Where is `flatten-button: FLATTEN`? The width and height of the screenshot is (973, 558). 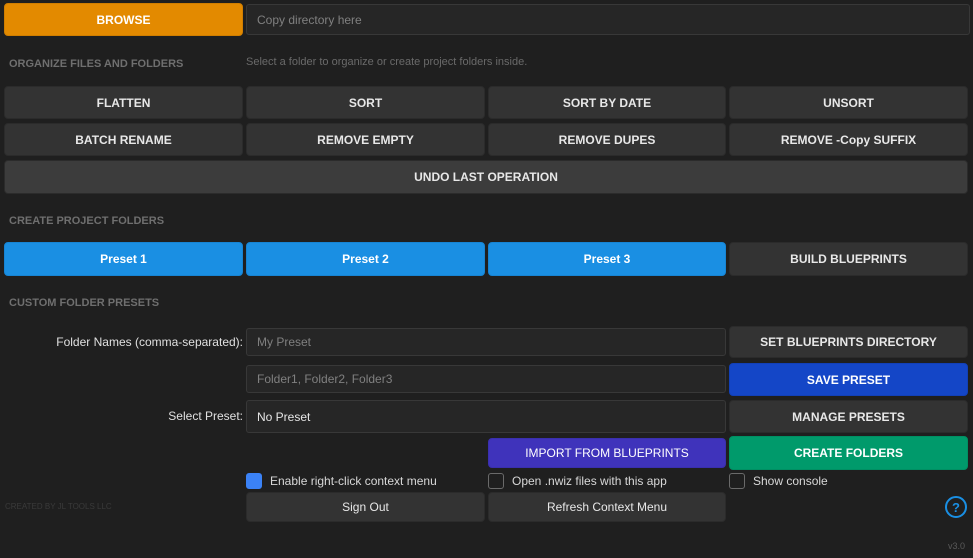 flatten-button: FLATTEN is located at coordinates (123, 102).